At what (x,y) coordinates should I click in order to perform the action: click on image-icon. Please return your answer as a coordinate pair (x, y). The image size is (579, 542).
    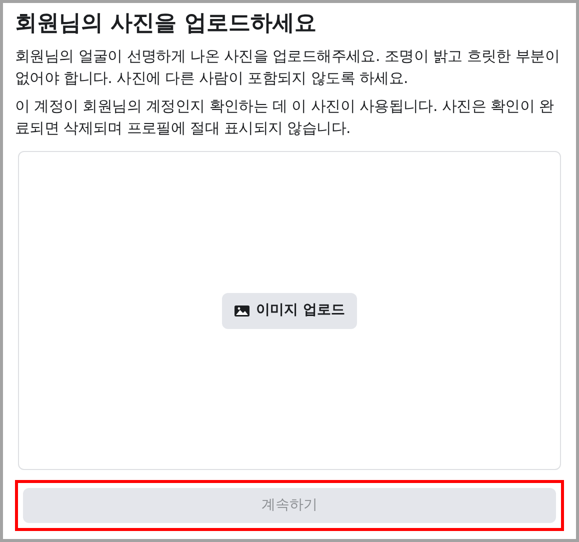
    Looking at the image, I should click on (242, 310).